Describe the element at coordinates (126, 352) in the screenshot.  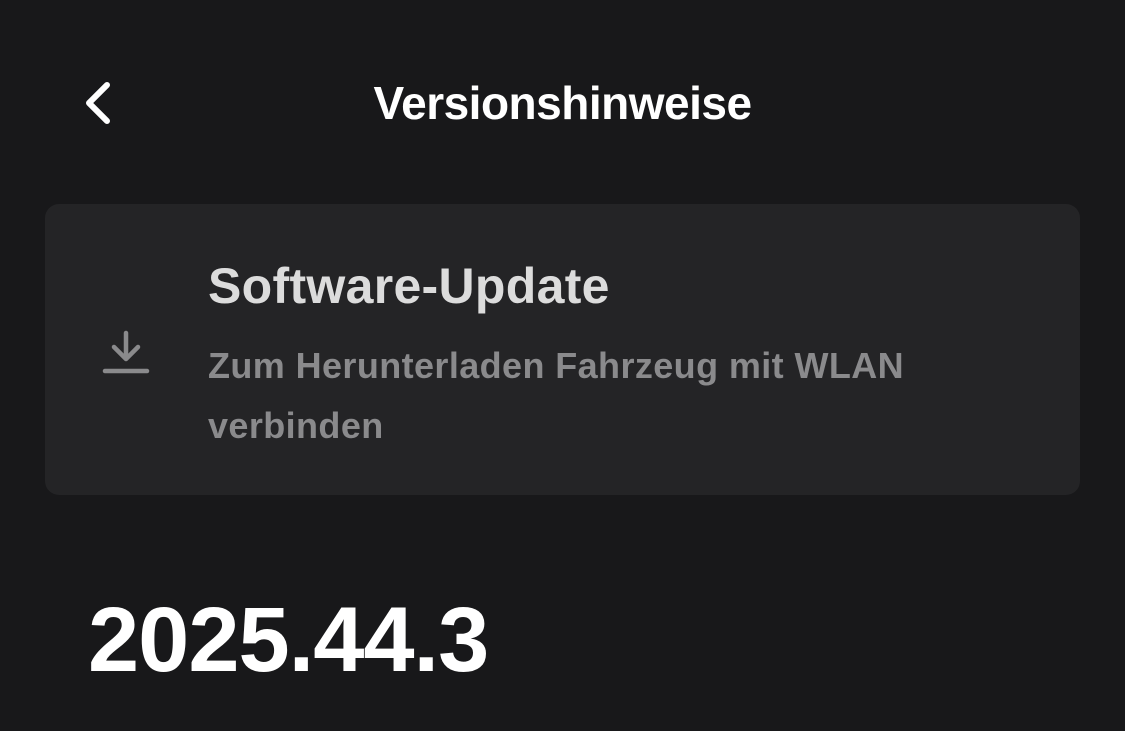
I see `download-icon` at that location.